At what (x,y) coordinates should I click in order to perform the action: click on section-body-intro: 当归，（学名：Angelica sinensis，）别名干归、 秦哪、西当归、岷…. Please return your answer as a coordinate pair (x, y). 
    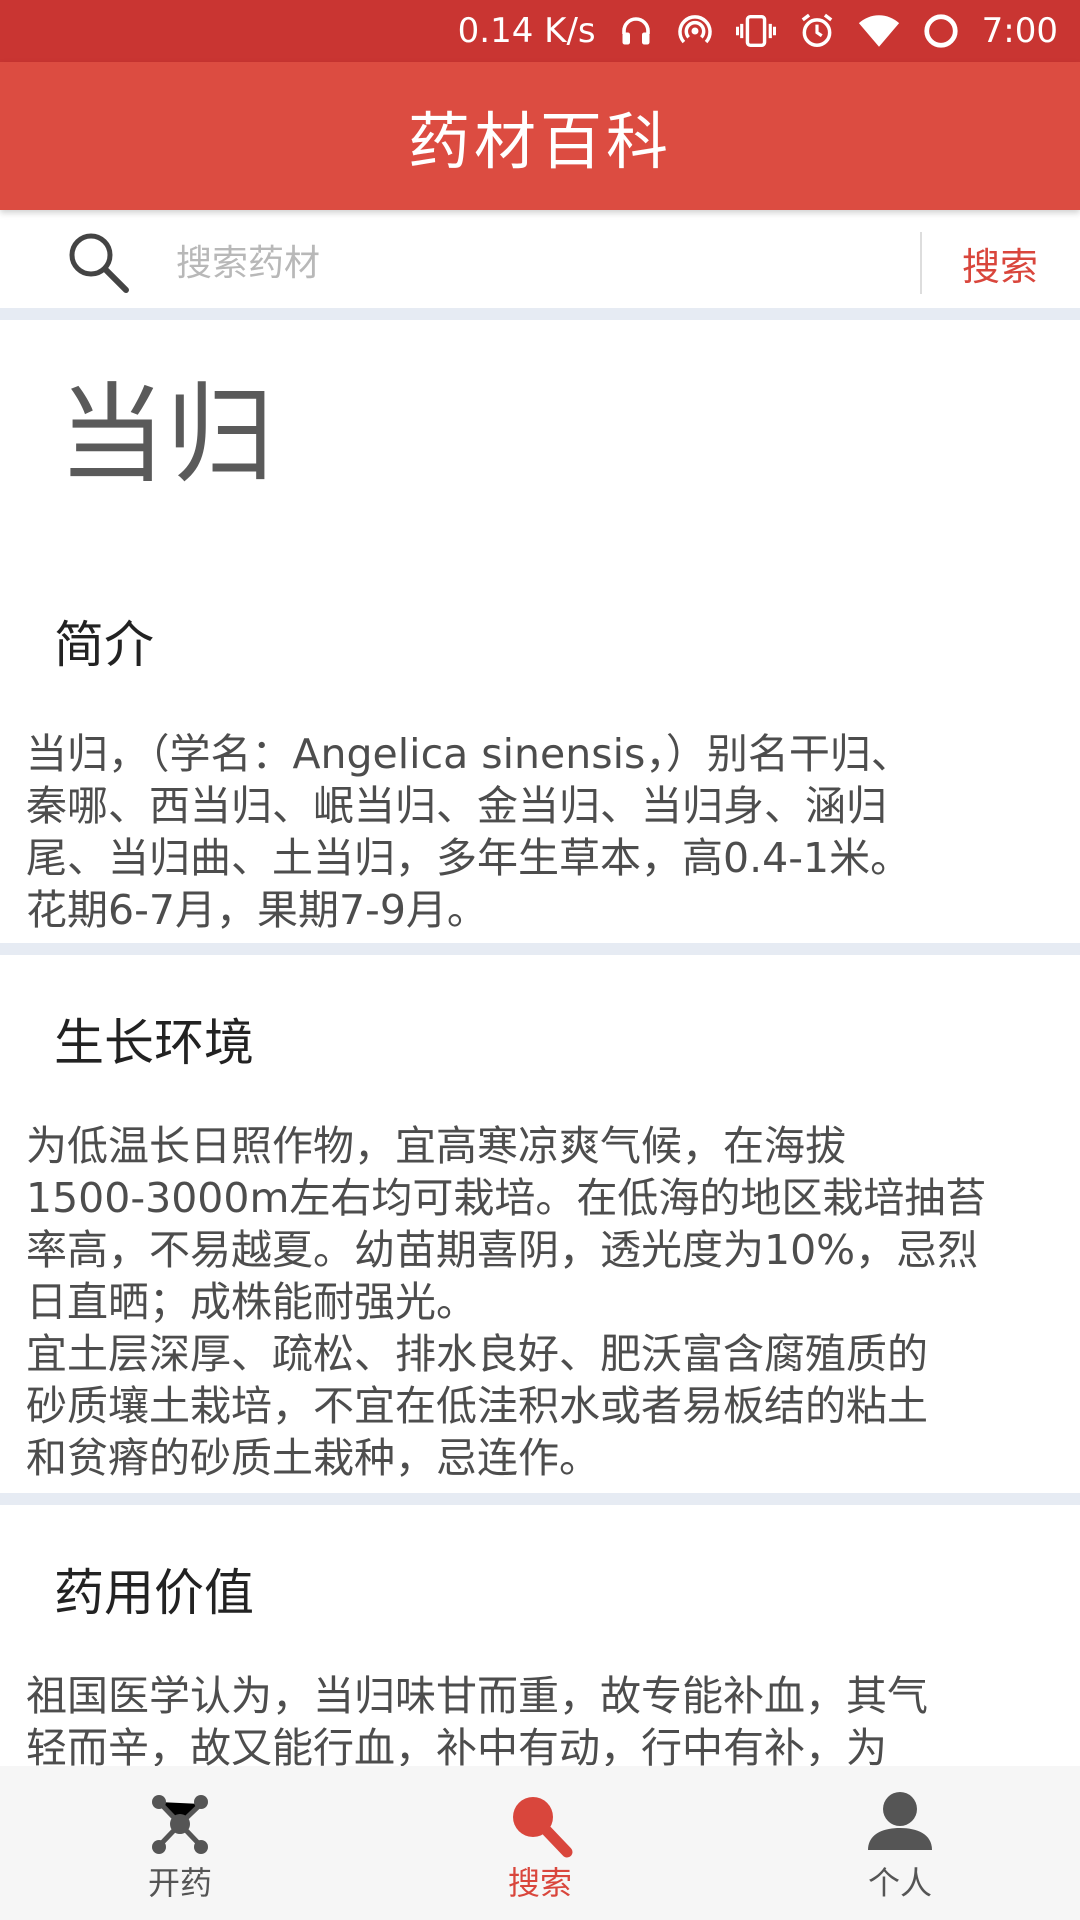
    Looking at the image, I should click on (469, 832).